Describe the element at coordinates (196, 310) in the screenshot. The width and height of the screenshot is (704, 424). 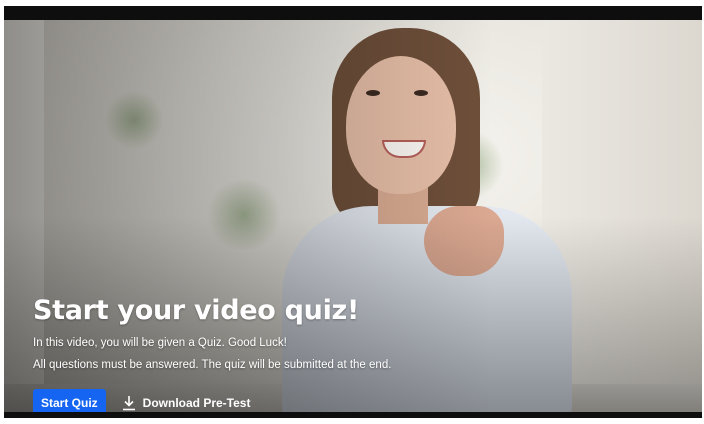
I see `quiz-title: Start your video quiz!` at that location.